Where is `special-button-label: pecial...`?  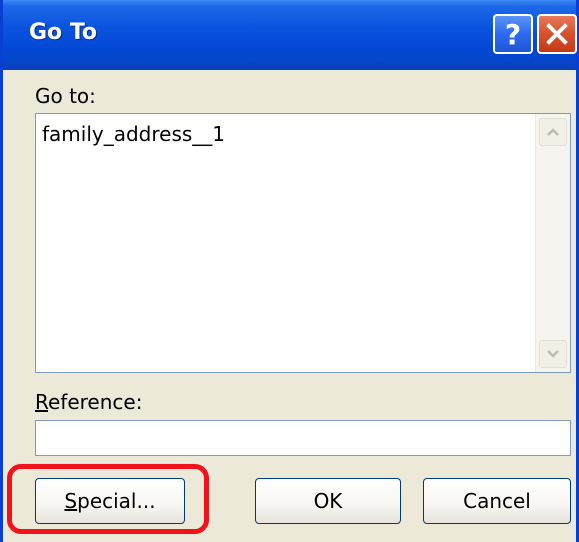
special-button-label: pecial... is located at coordinates (116, 501).